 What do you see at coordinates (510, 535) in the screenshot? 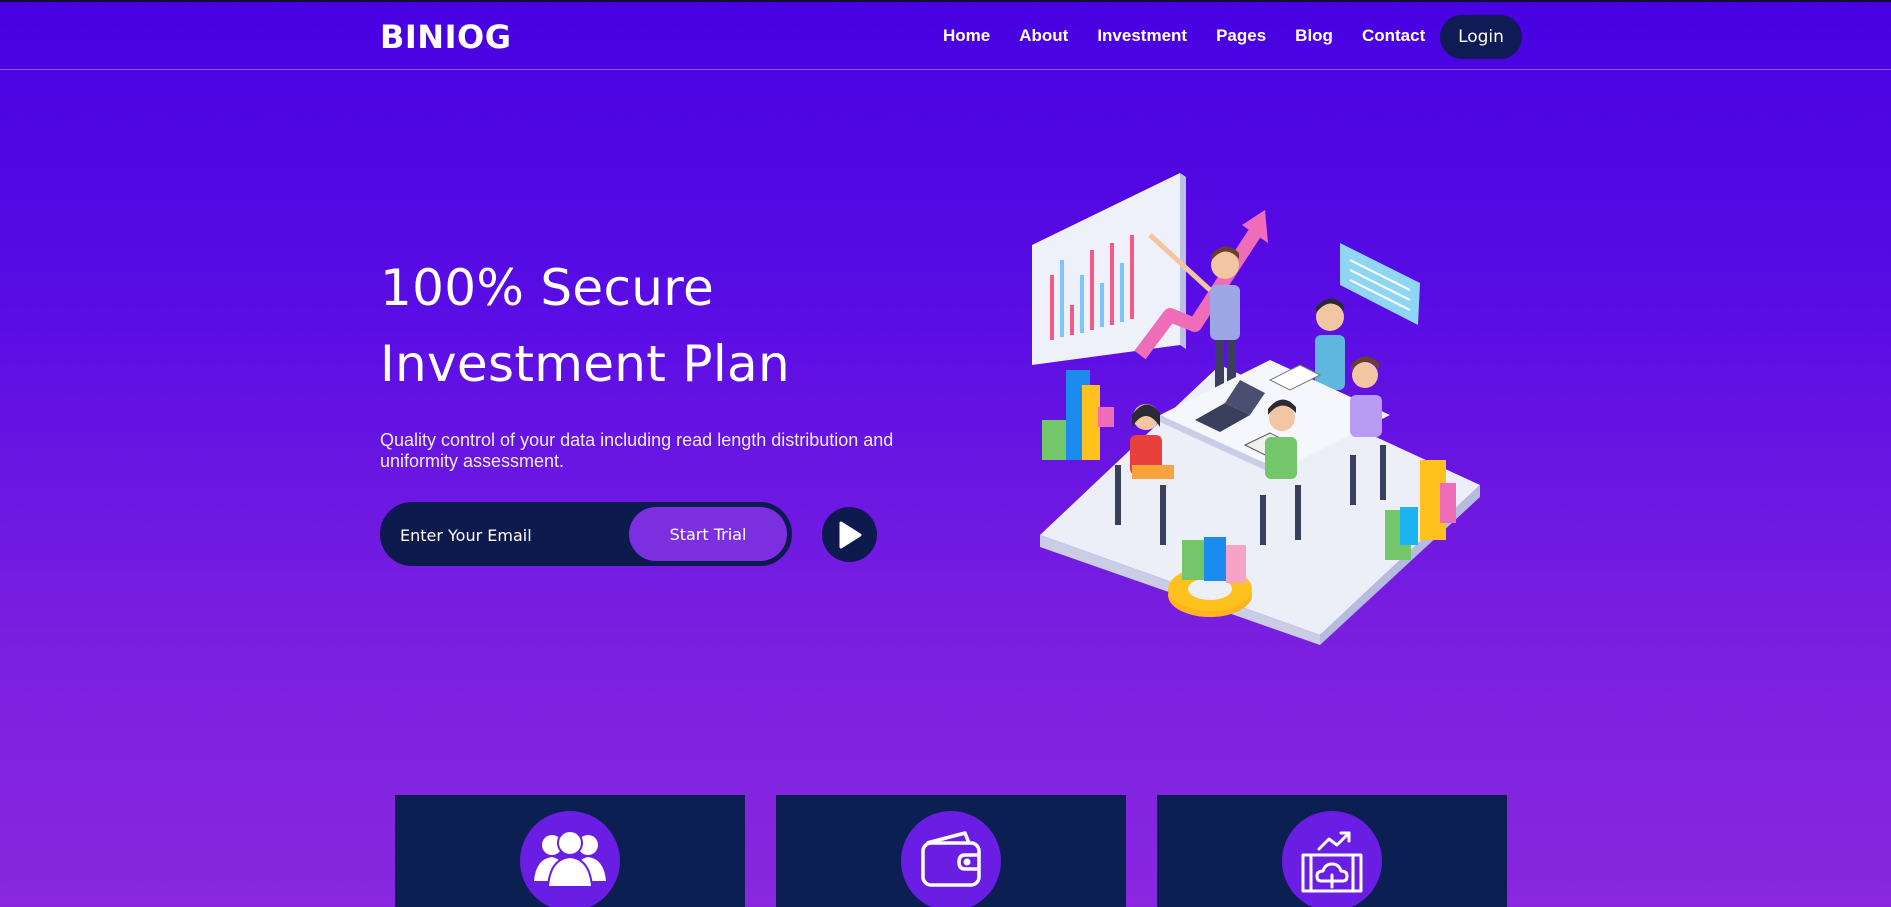
I see `email-input` at bounding box center [510, 535].